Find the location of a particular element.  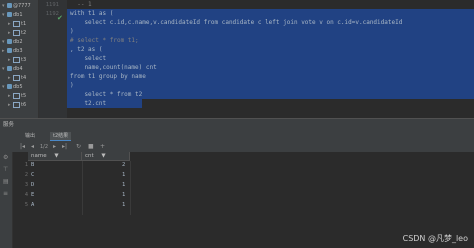

tree-item: ▾ db5 is located at coordinates (19, 87).